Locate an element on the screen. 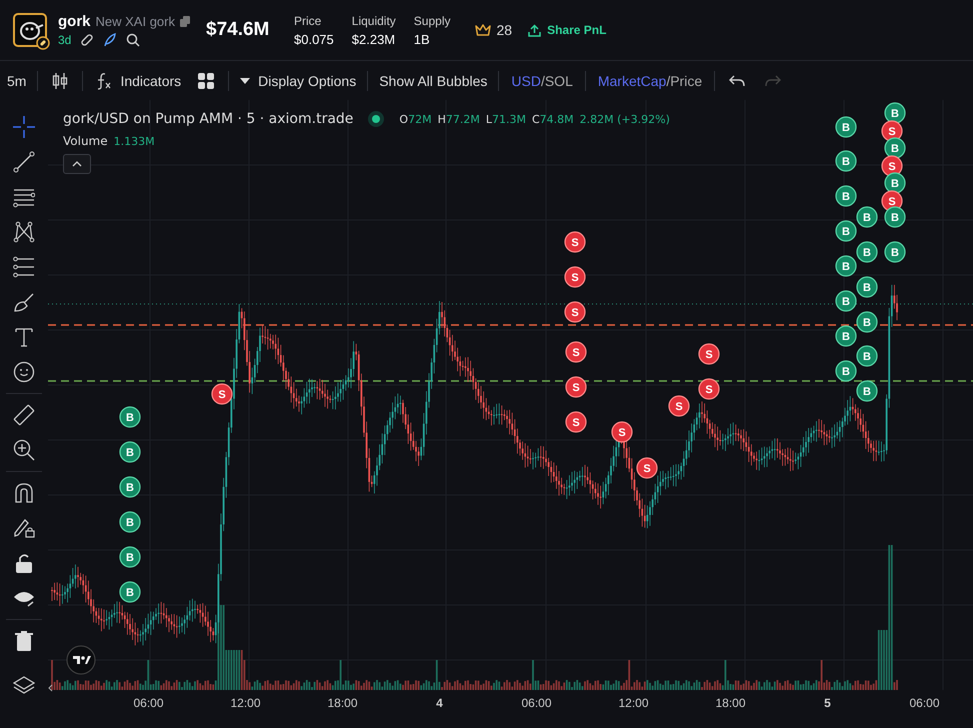 The image size is (973, 728). stat-label: Supply is located at coordinates (432, 21).